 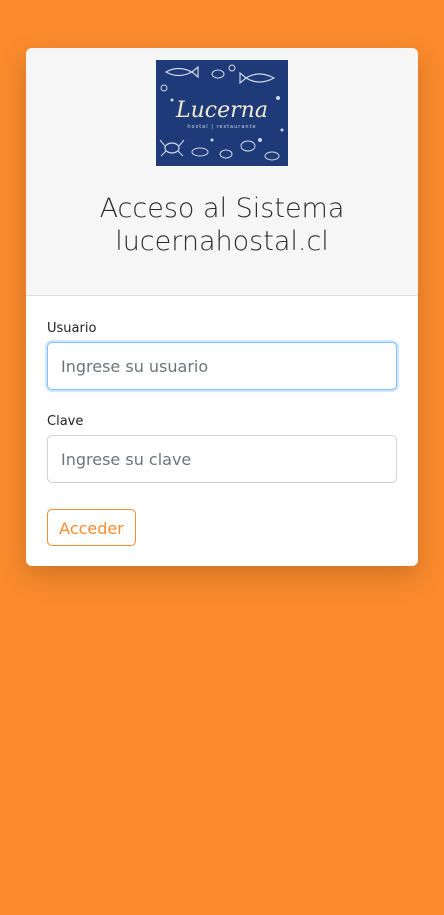 I want to click on clave-label: Clave, so click(x=65, y=421).